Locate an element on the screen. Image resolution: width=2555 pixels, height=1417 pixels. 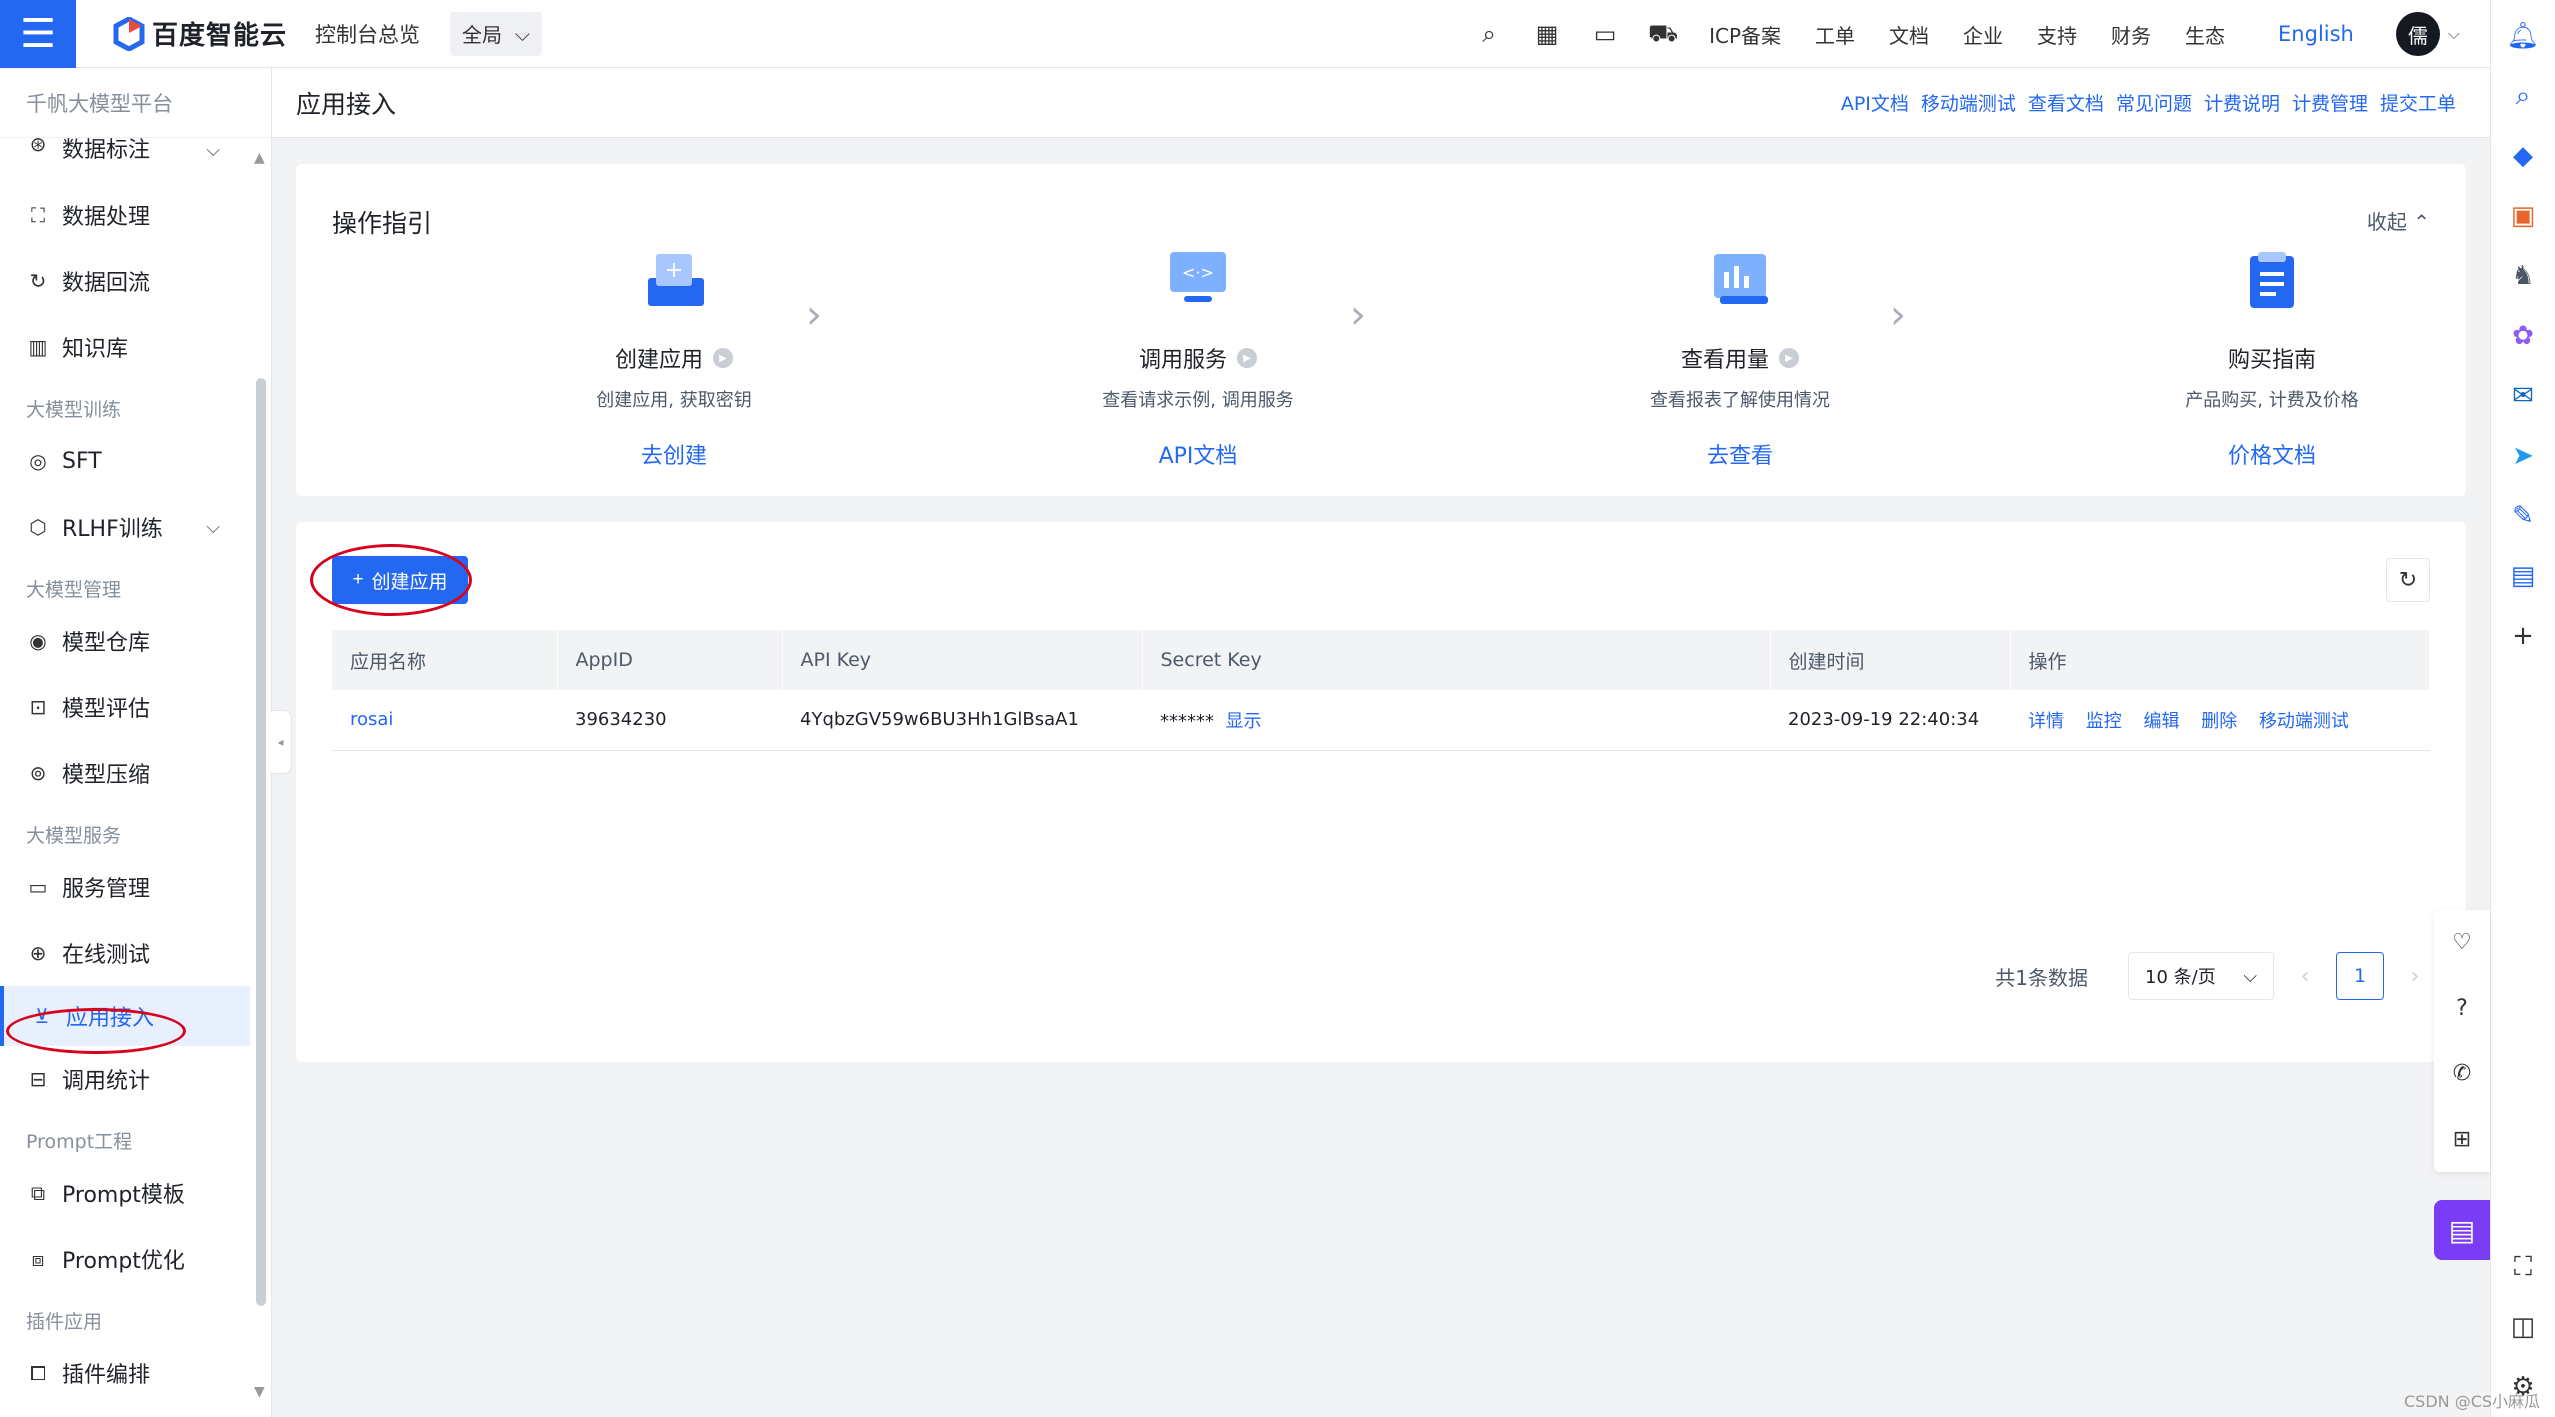
sidebar-item-data-return: ↻ 数据回流 is located at coordinates (125, 281).